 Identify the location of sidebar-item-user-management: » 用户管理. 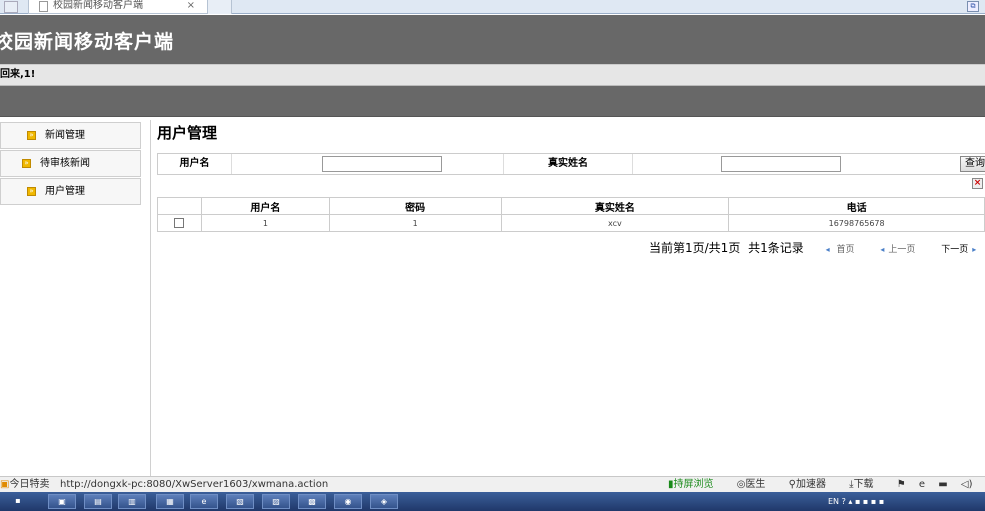
(70, 191).